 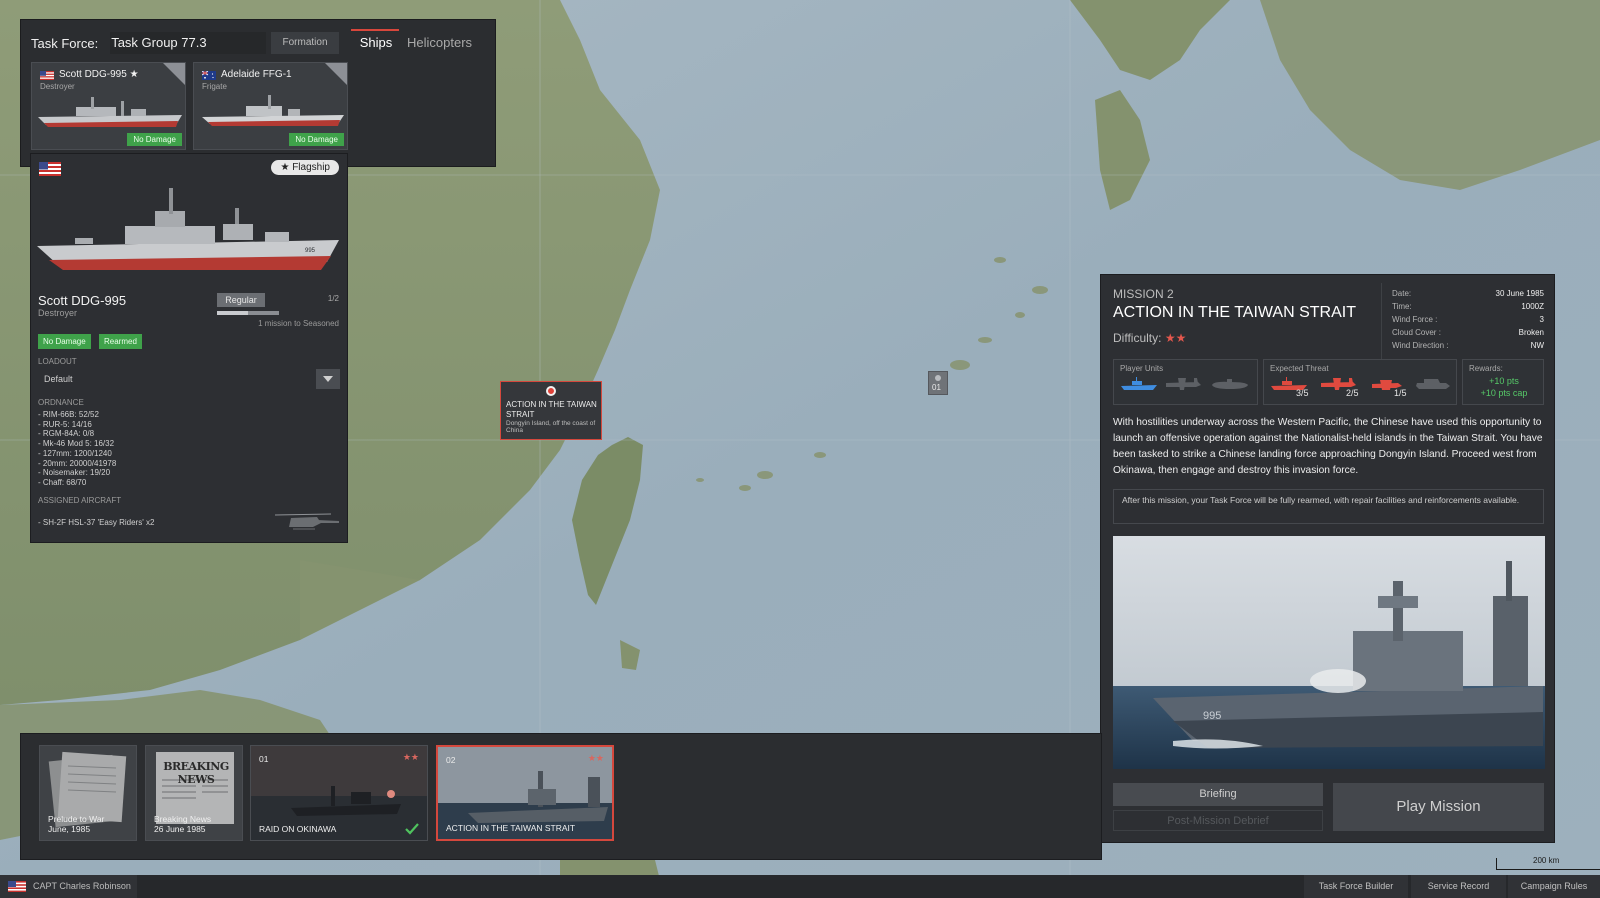 I want to click on player-profile: CAPT Charles Robinson, so click(x=68, y=886).